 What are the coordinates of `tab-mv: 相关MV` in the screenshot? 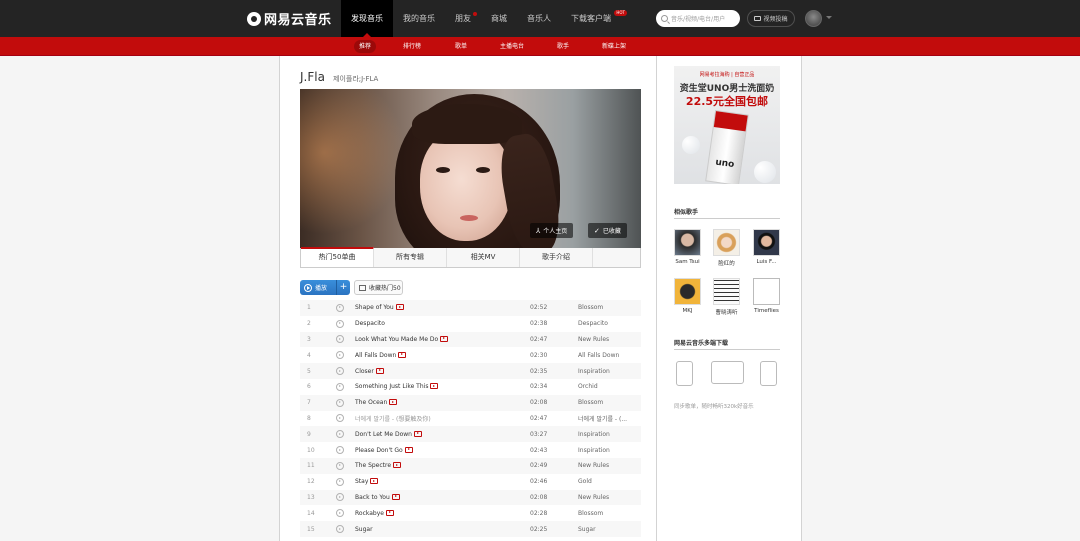 It's located at (483, 257).